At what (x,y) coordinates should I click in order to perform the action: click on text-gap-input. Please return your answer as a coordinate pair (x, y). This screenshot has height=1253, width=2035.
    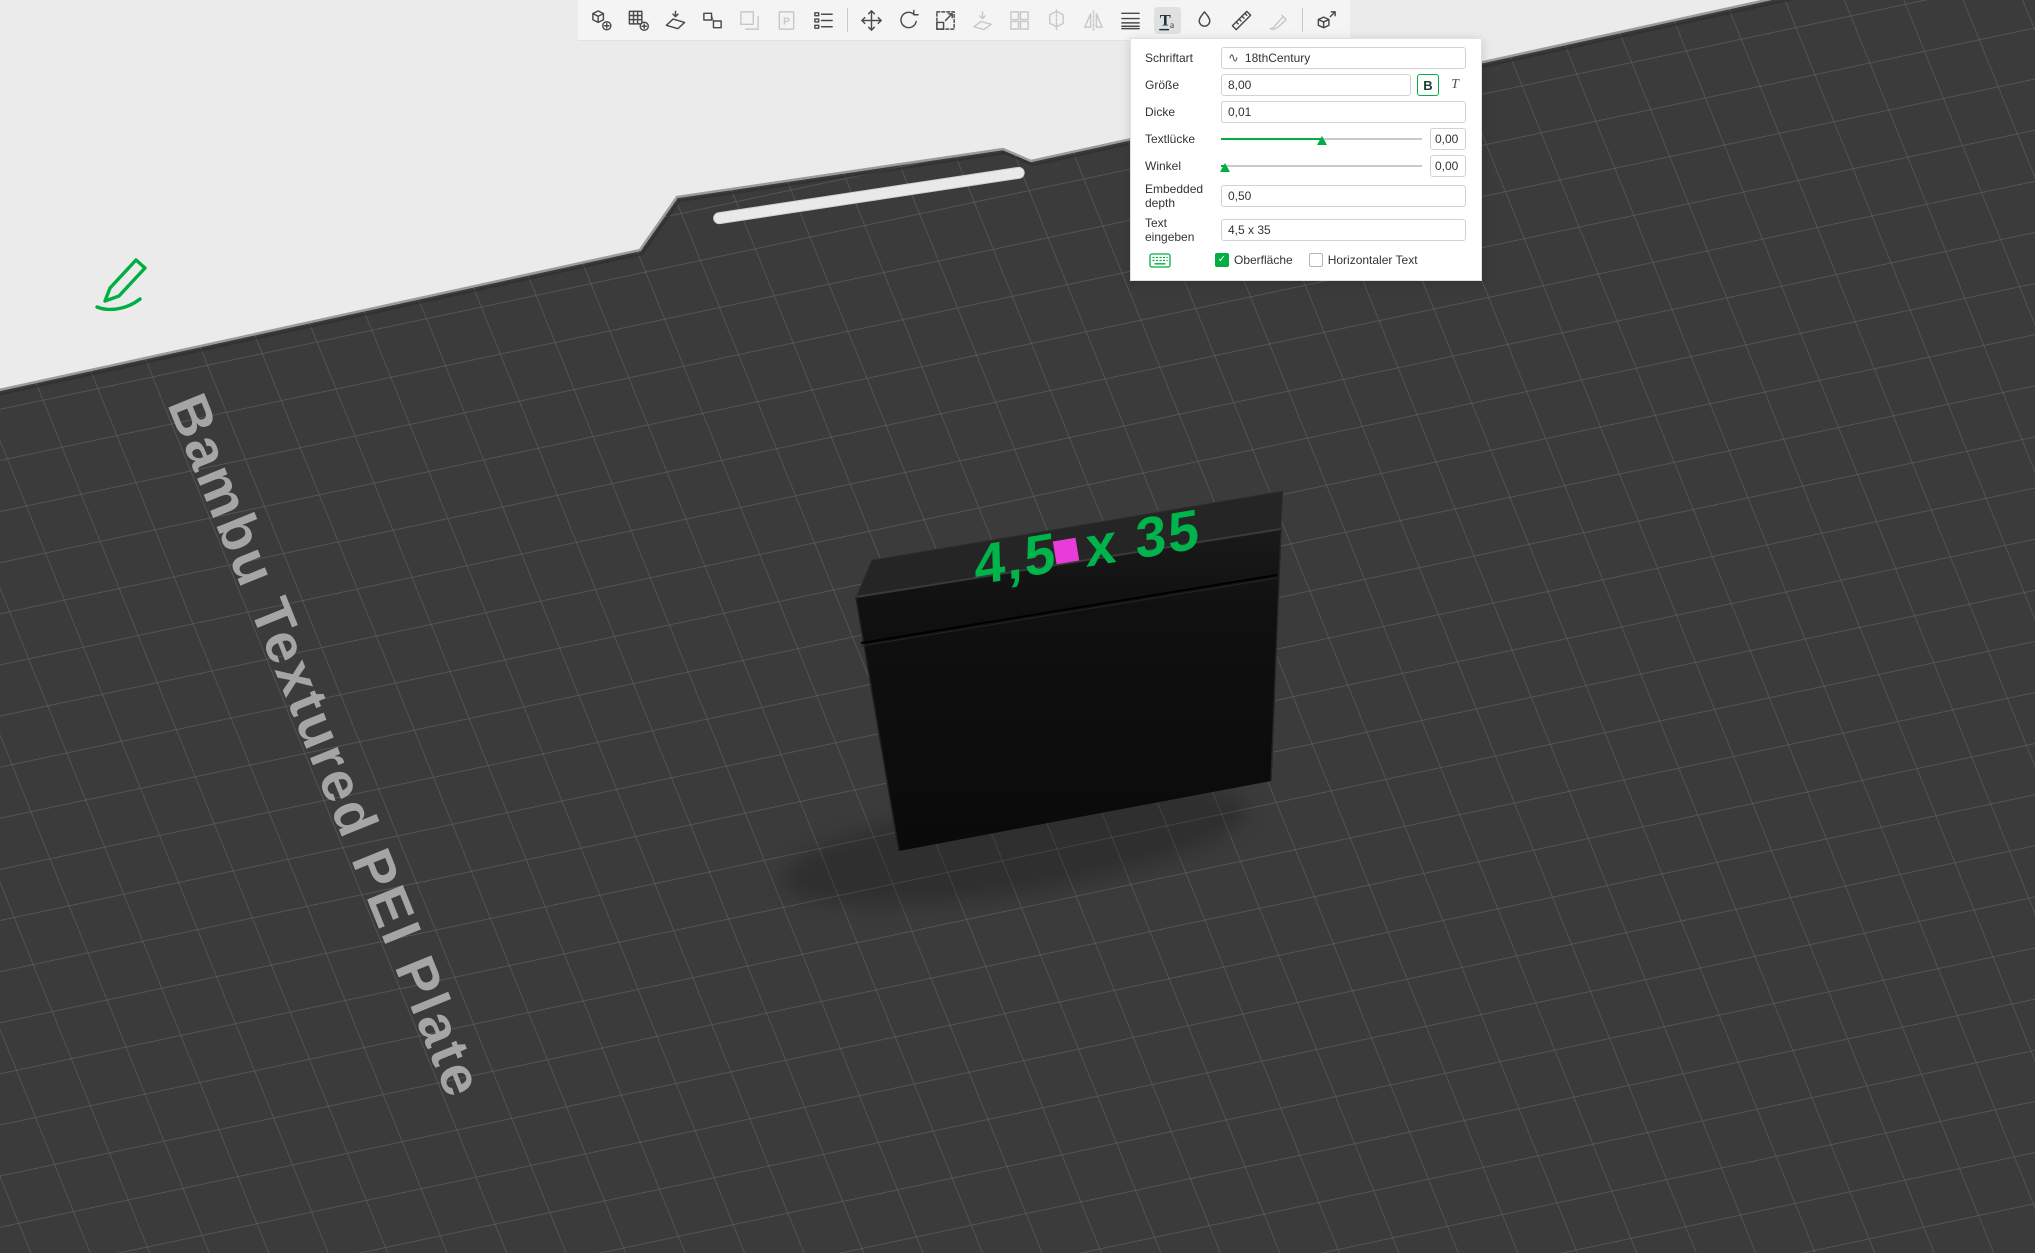
    Looking at the image, I should click on (1448, 139).